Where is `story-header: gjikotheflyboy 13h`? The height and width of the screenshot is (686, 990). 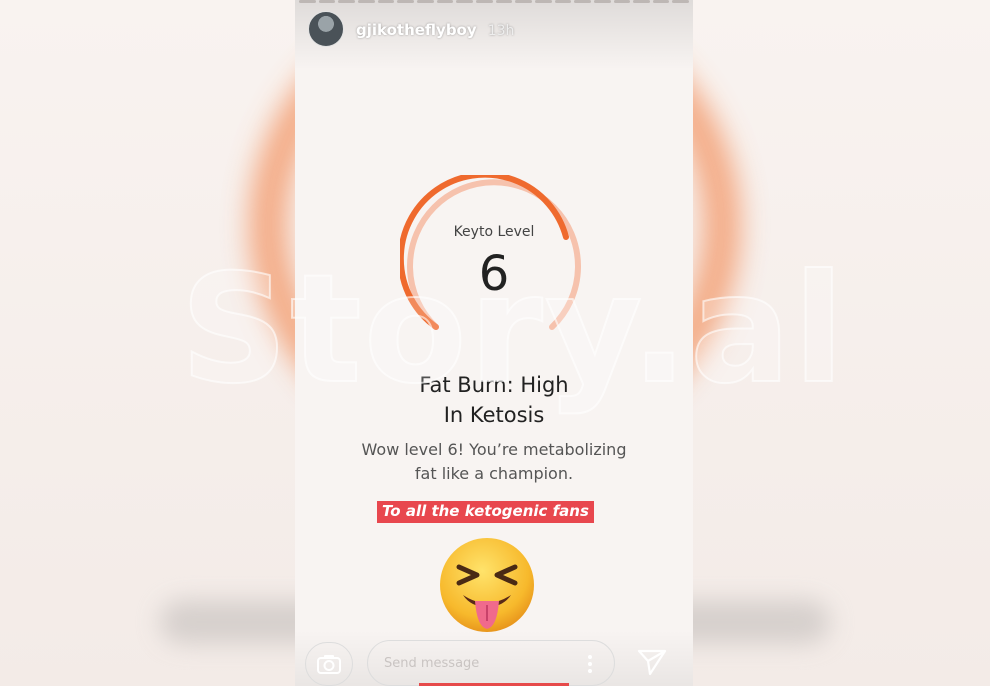 story-header: gjikotheflyboy 13h is located at coordinates (411, 29).